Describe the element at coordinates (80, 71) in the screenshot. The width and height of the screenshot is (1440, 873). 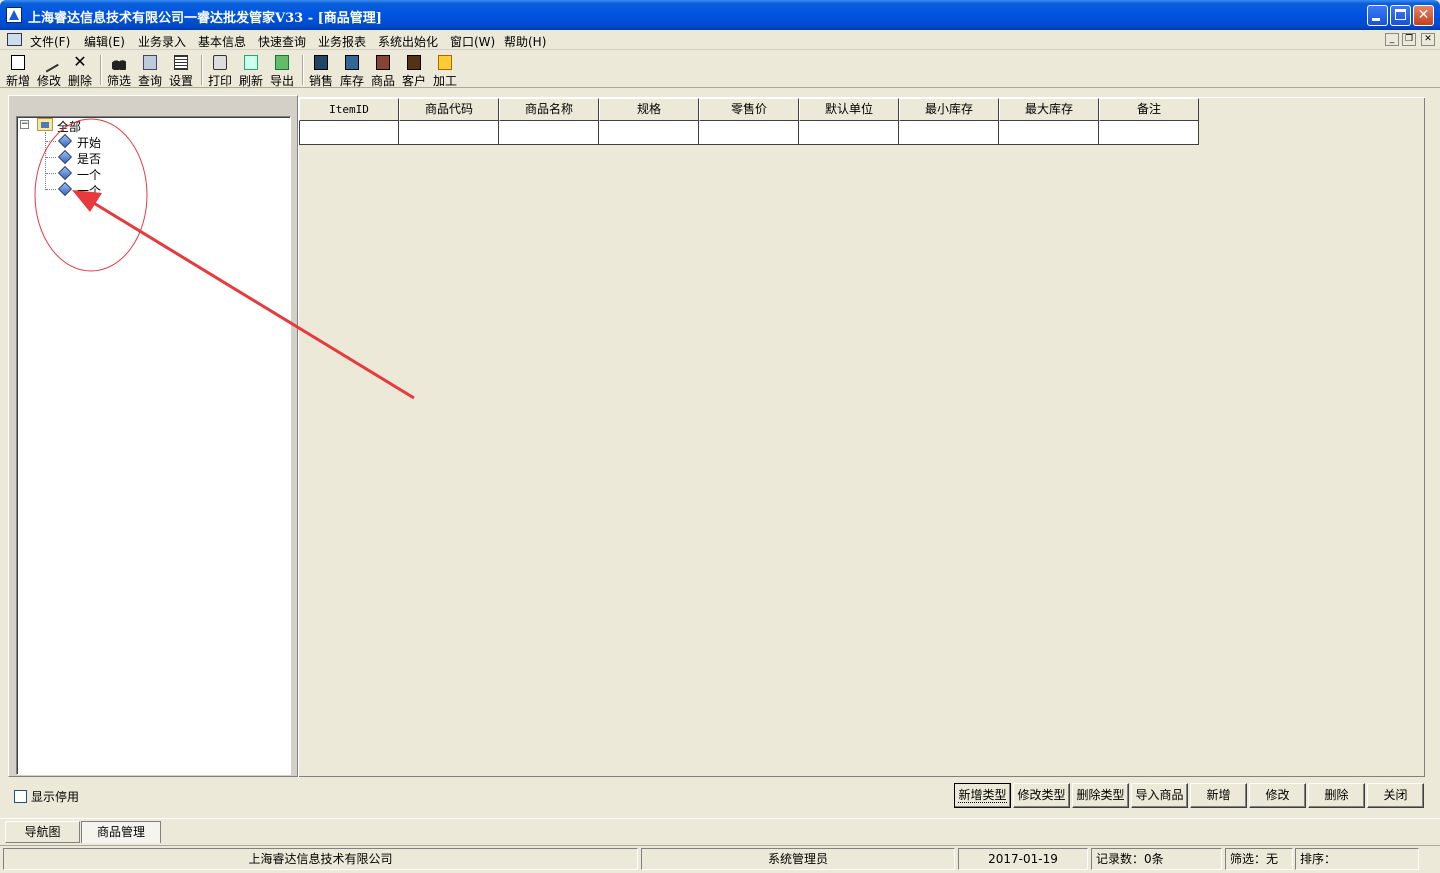
I see `toolbar-delete-button: ✕ 删除` at that location.